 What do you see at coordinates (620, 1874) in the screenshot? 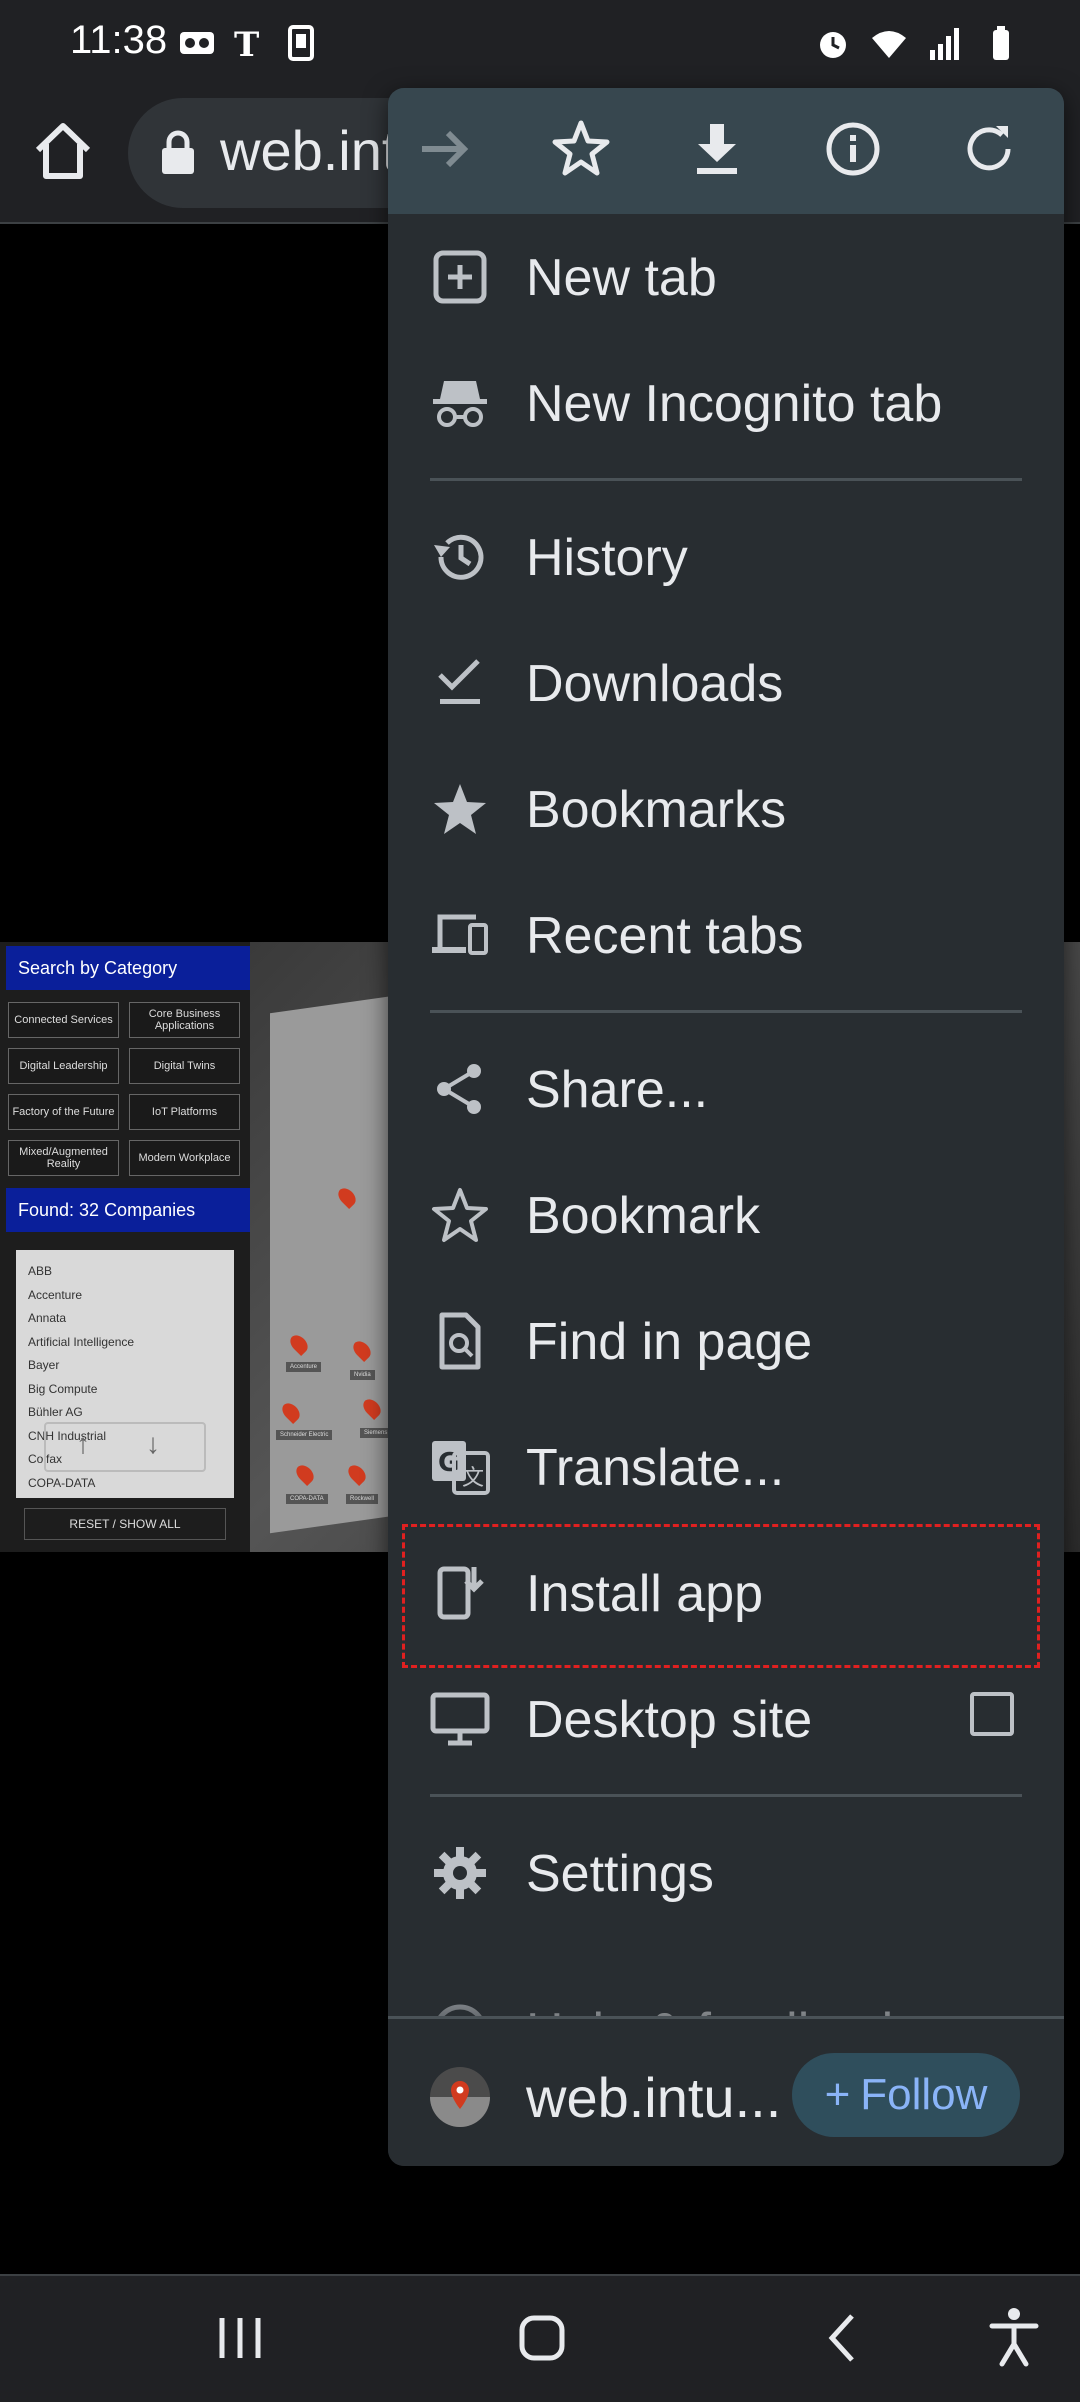
I see `menu-item-label: Settings` at bounding box center [620, 1874].